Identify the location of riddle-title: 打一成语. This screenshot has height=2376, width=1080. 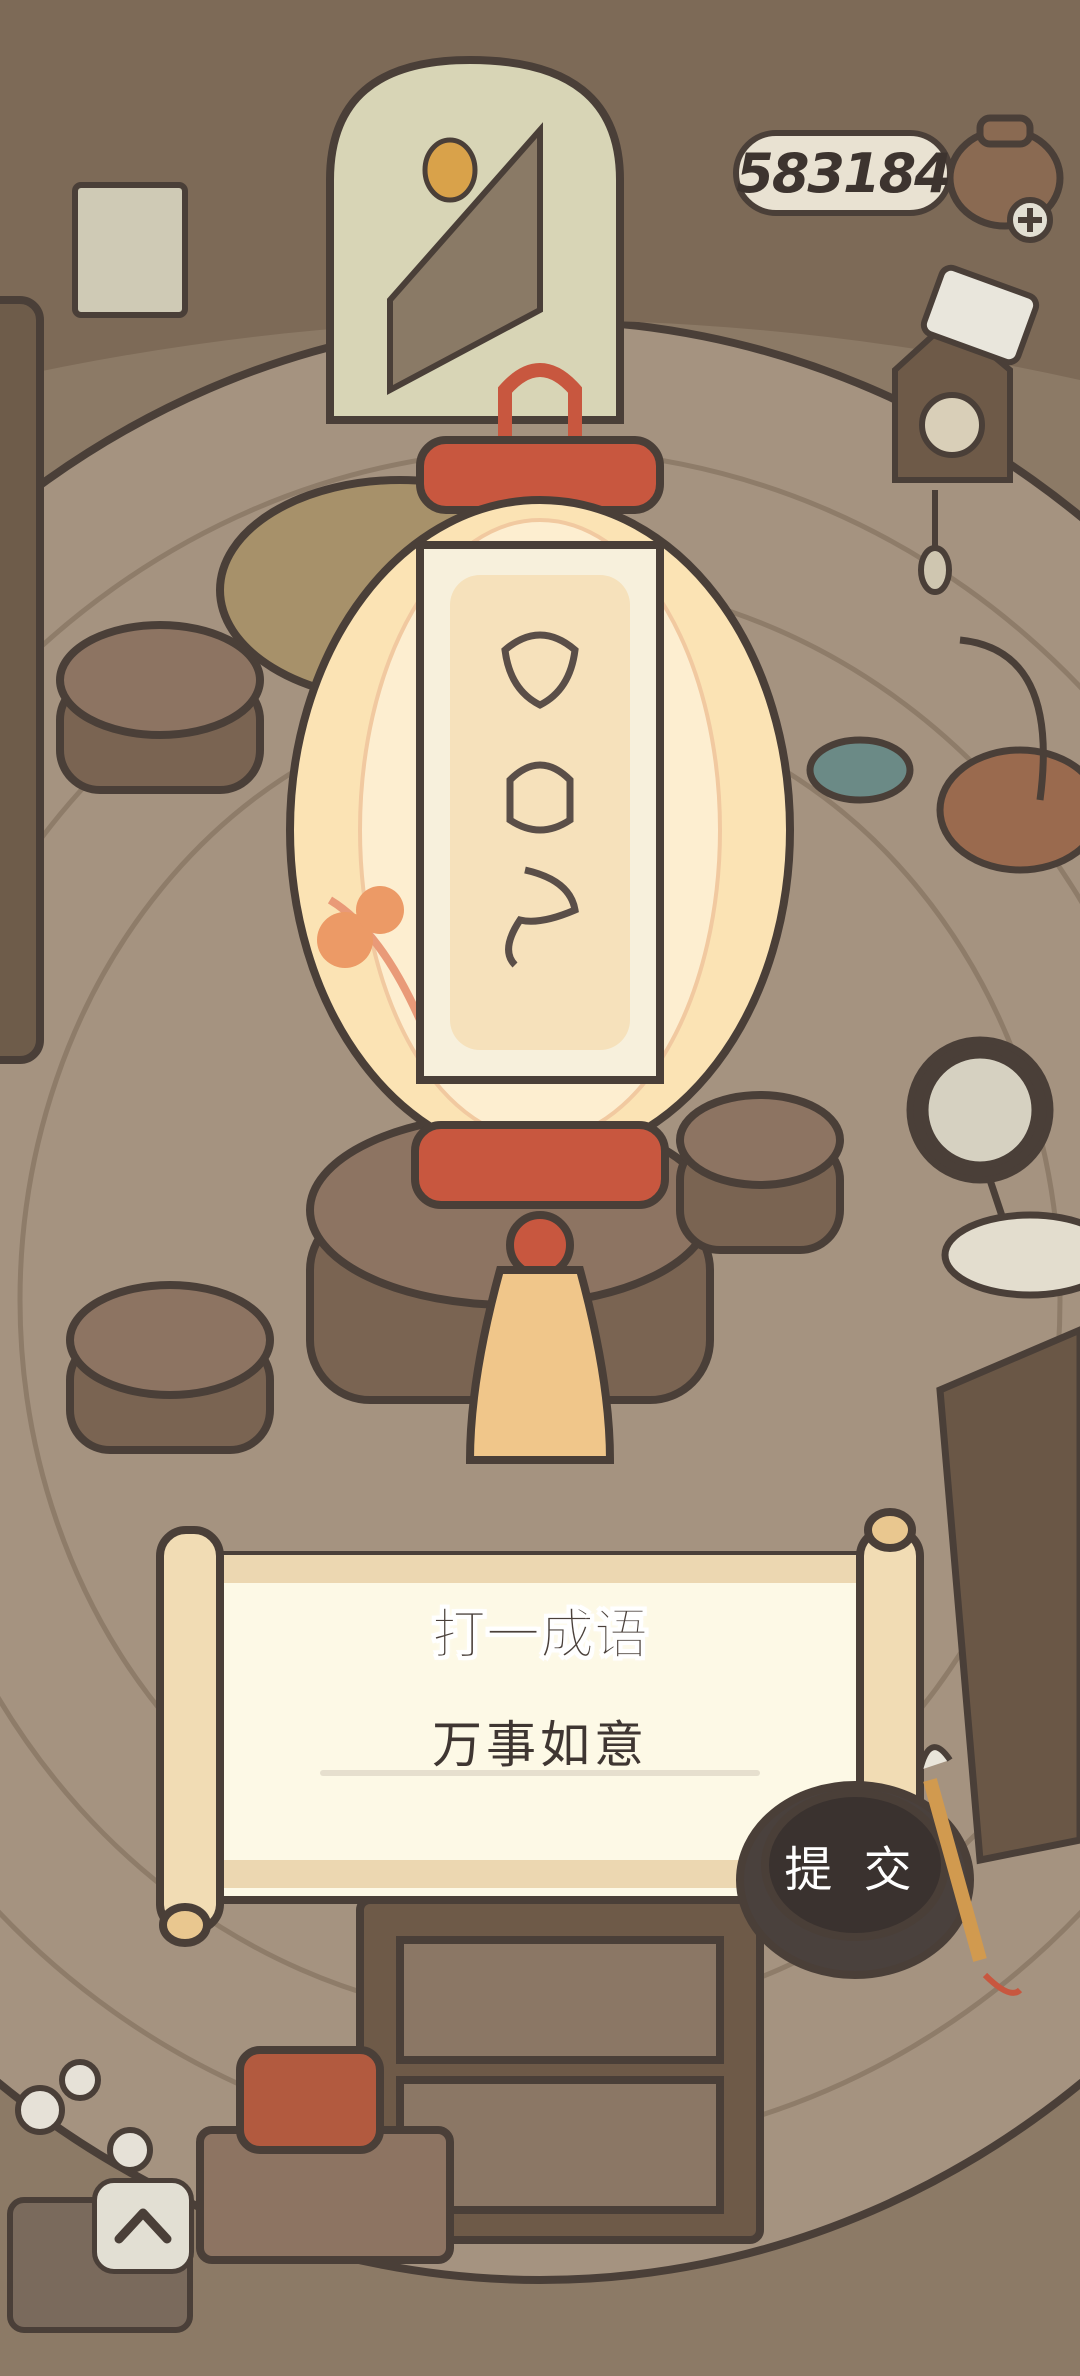
(540, 1635).